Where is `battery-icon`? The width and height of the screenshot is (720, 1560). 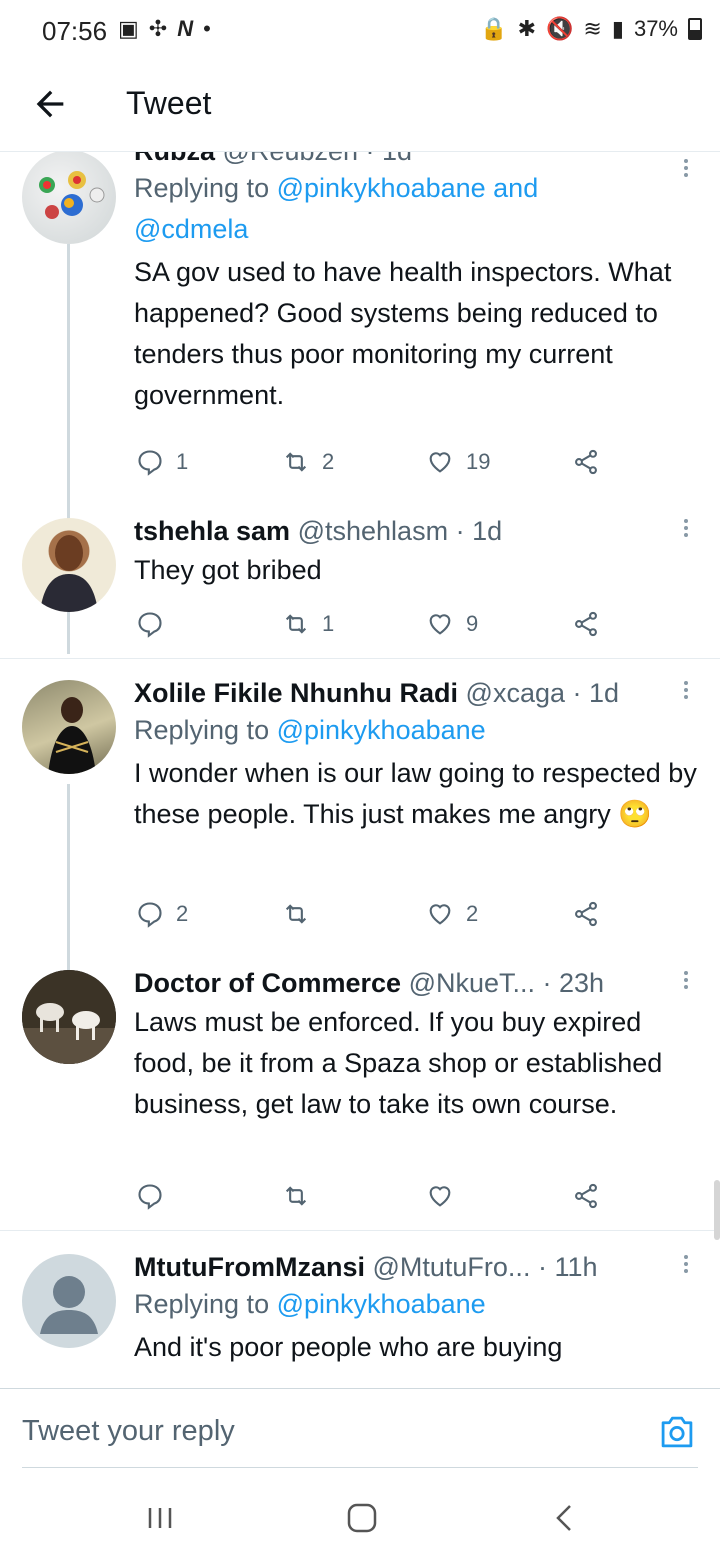 battery-icon is located at coordinates (695, 29).